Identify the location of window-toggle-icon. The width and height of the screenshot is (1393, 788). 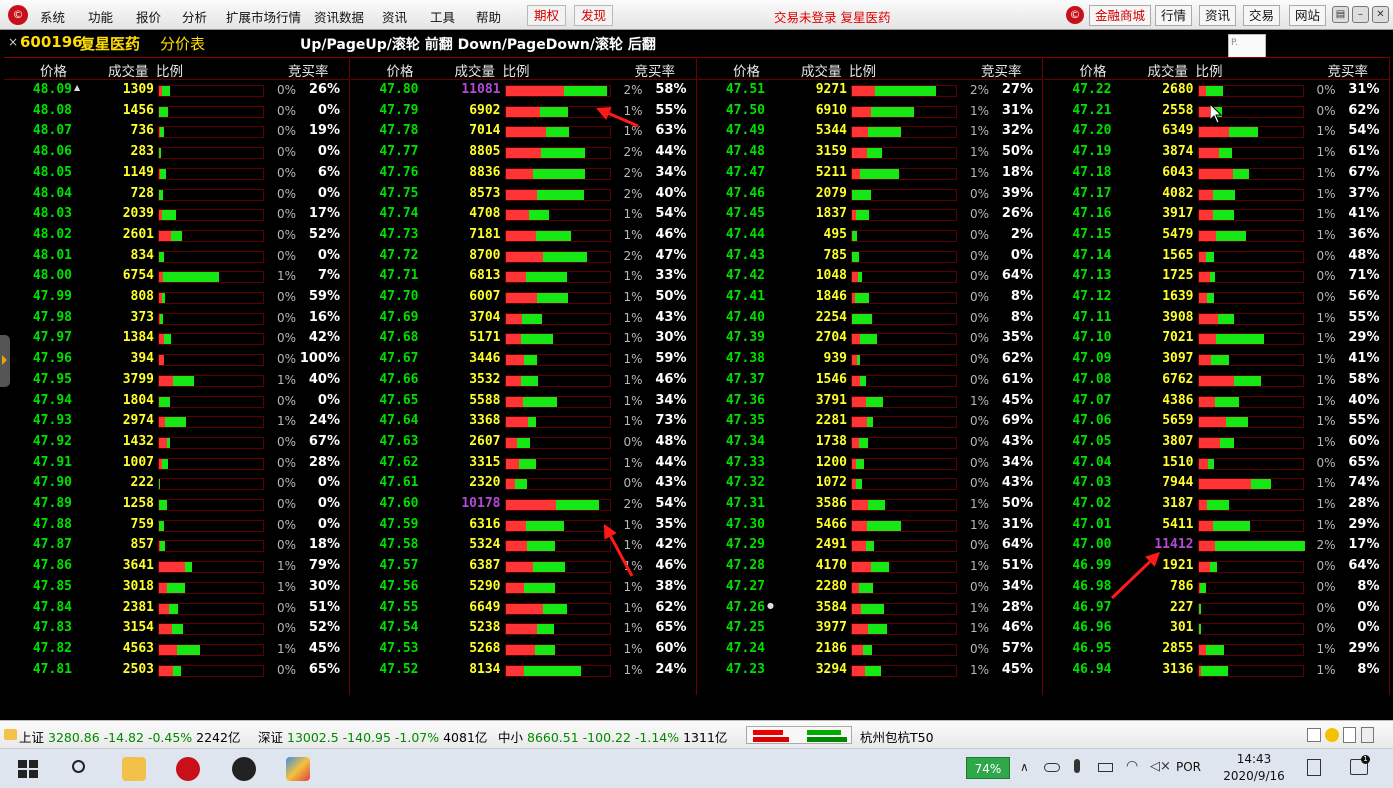
(1314, 735).